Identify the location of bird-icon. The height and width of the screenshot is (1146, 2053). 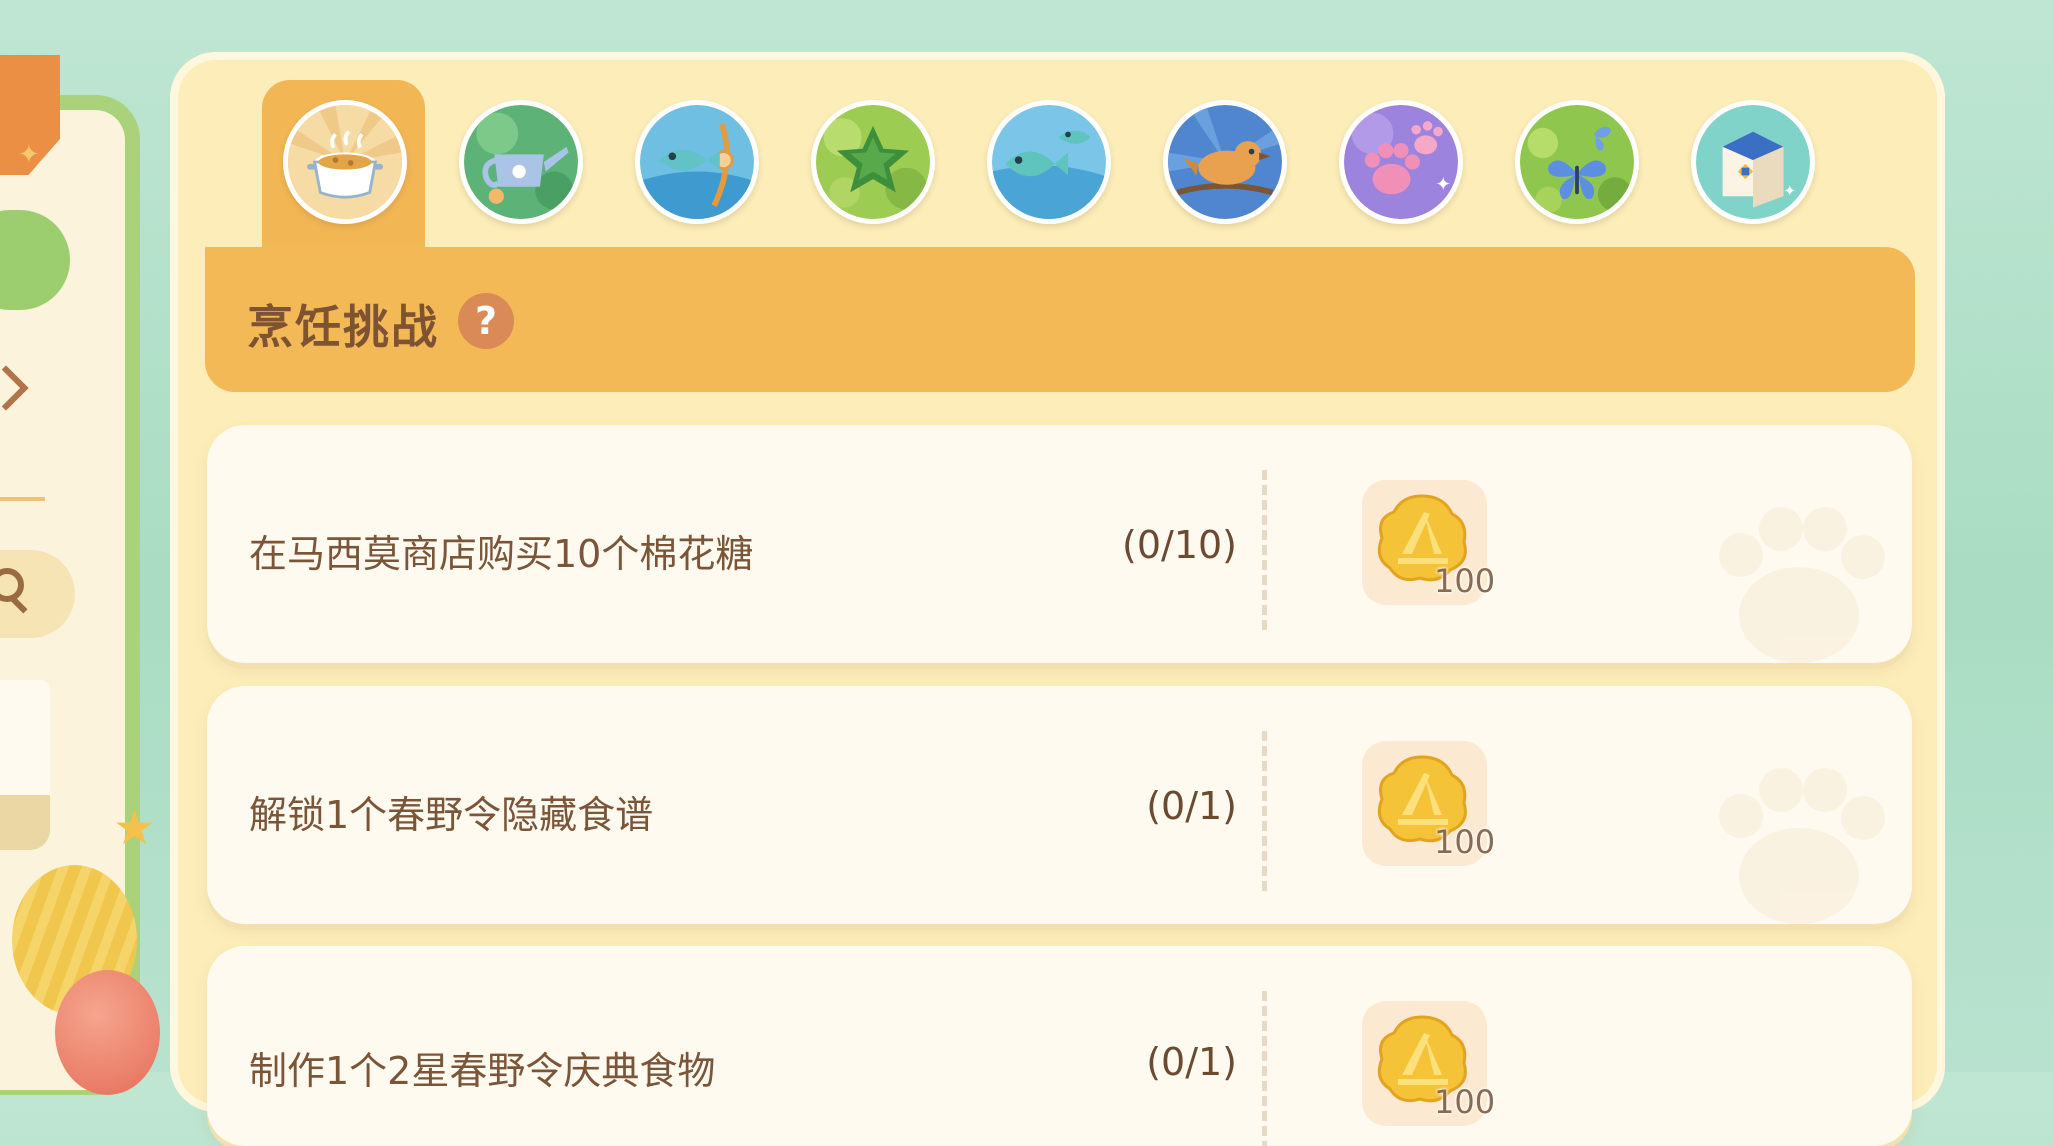
(1225, 162).